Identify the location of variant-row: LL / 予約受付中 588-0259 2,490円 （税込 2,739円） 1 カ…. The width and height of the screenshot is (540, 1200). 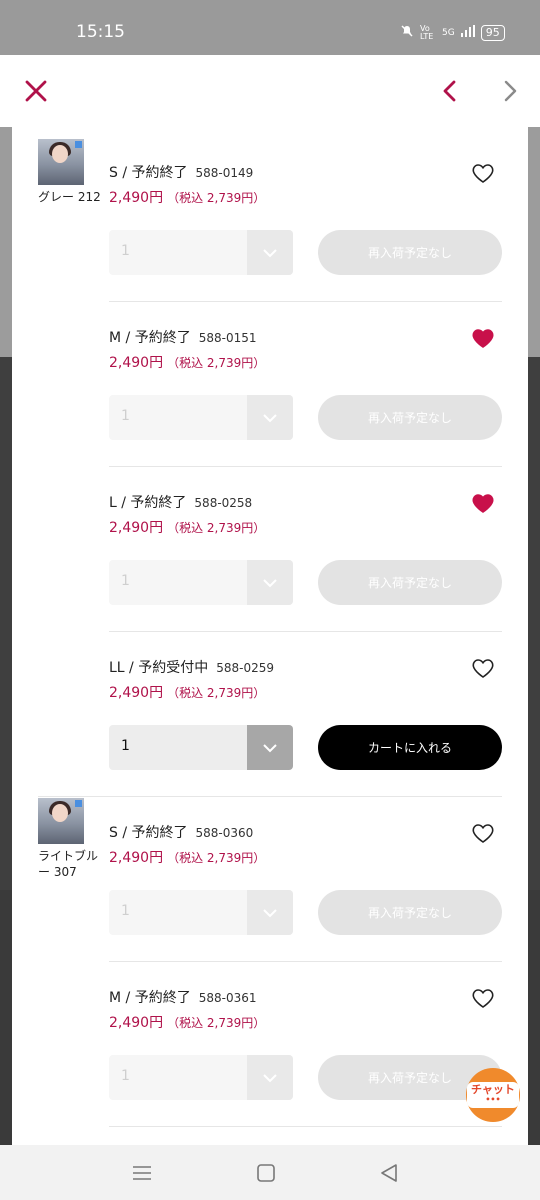
(270, 714).